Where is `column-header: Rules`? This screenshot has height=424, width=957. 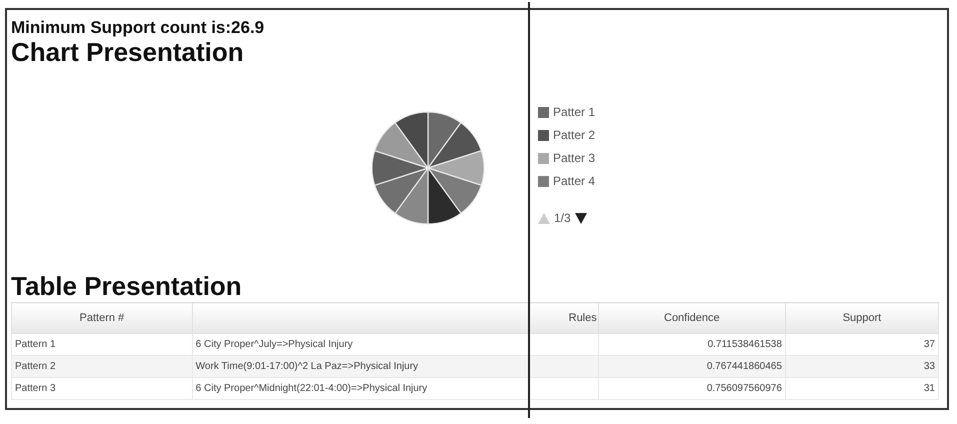 column-header: Rules is located at coordinates (395, 318).